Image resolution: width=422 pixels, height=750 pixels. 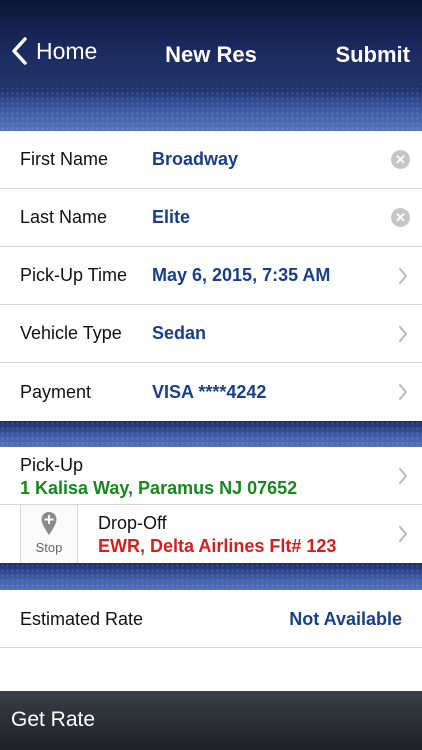 I want to click on vehicle-type-value: Sedan, so click(x=179, y=333).